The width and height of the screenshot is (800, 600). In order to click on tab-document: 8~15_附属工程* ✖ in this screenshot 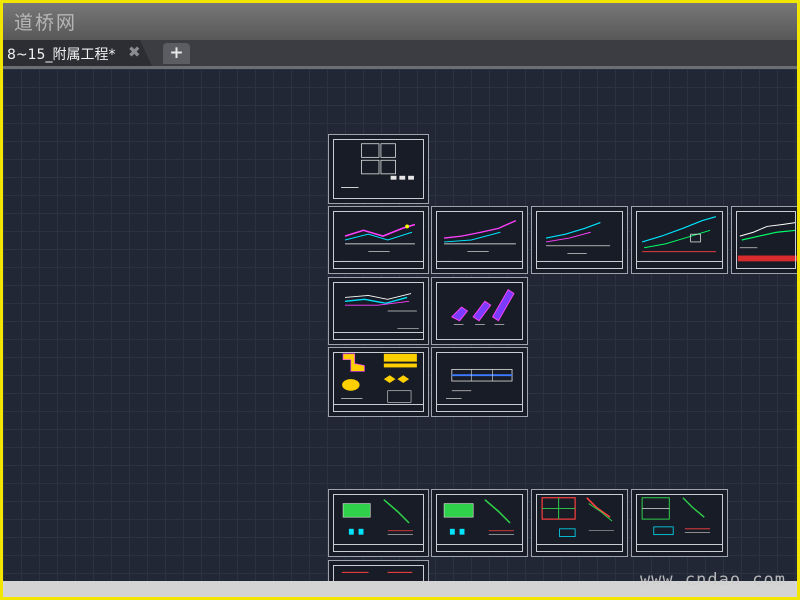, I will do `click(76, 53)`.